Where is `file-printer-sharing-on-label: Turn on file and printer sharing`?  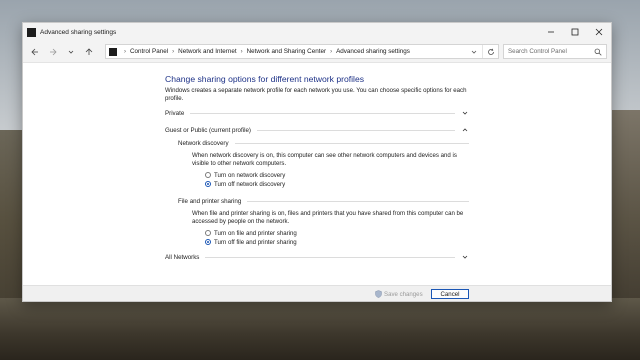 file-printer-sharing-on-label: Turn on file and printer sharing is located at coordinates (255, 233).